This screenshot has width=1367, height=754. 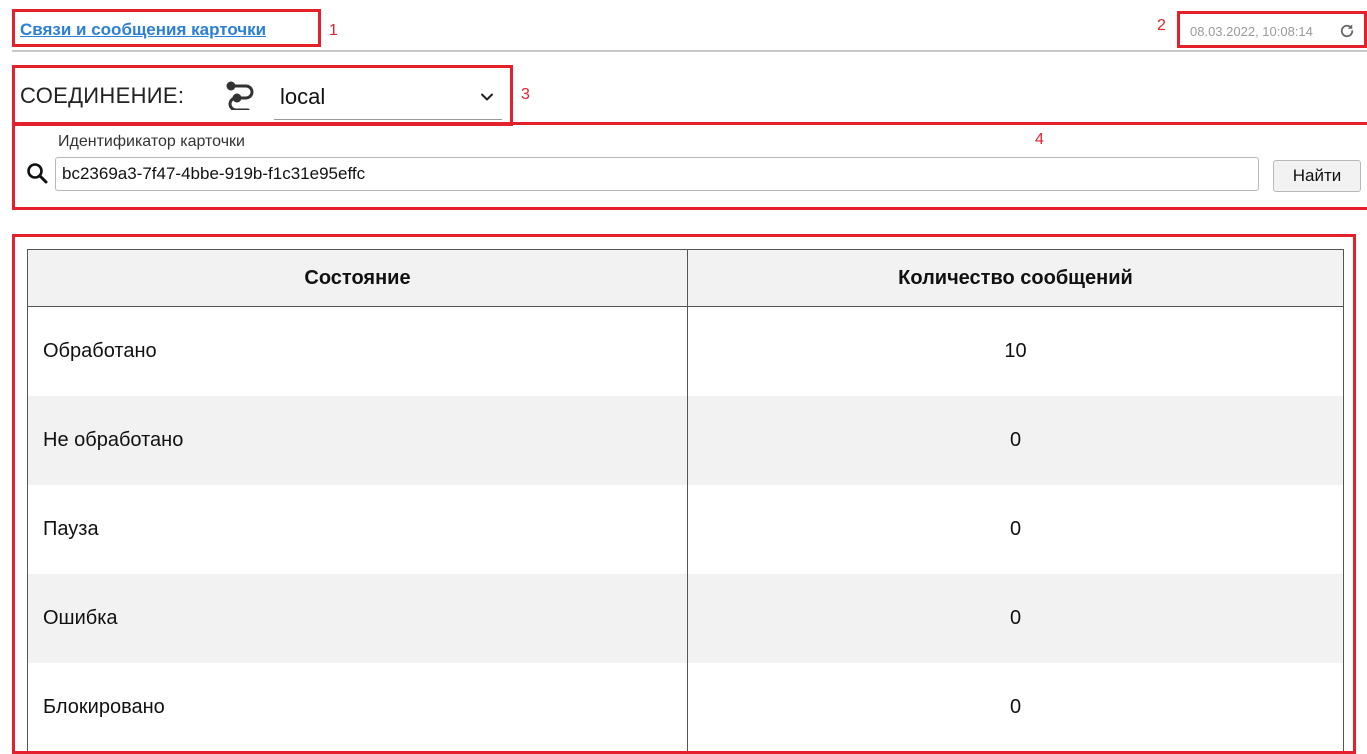 I want to click on annotation-marker-1: 1, so click(x=333, y=31).